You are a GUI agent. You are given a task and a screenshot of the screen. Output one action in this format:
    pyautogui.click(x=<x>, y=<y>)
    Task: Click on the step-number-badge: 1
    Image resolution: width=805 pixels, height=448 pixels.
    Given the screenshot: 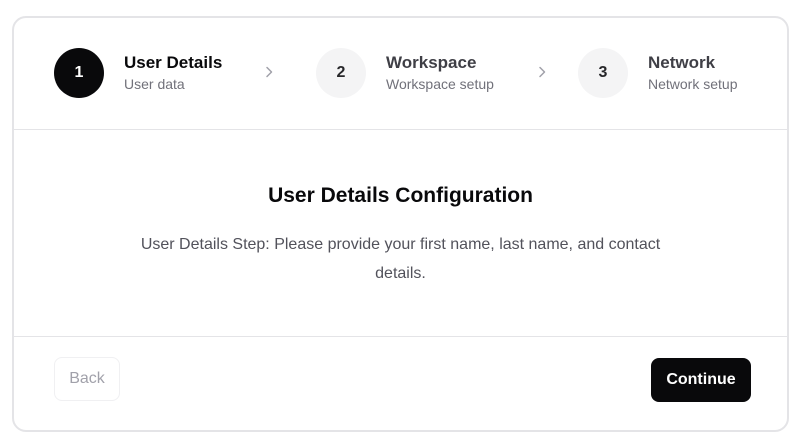 What is the action you would take?
    pyautogui.click(x=79, y=73)
    